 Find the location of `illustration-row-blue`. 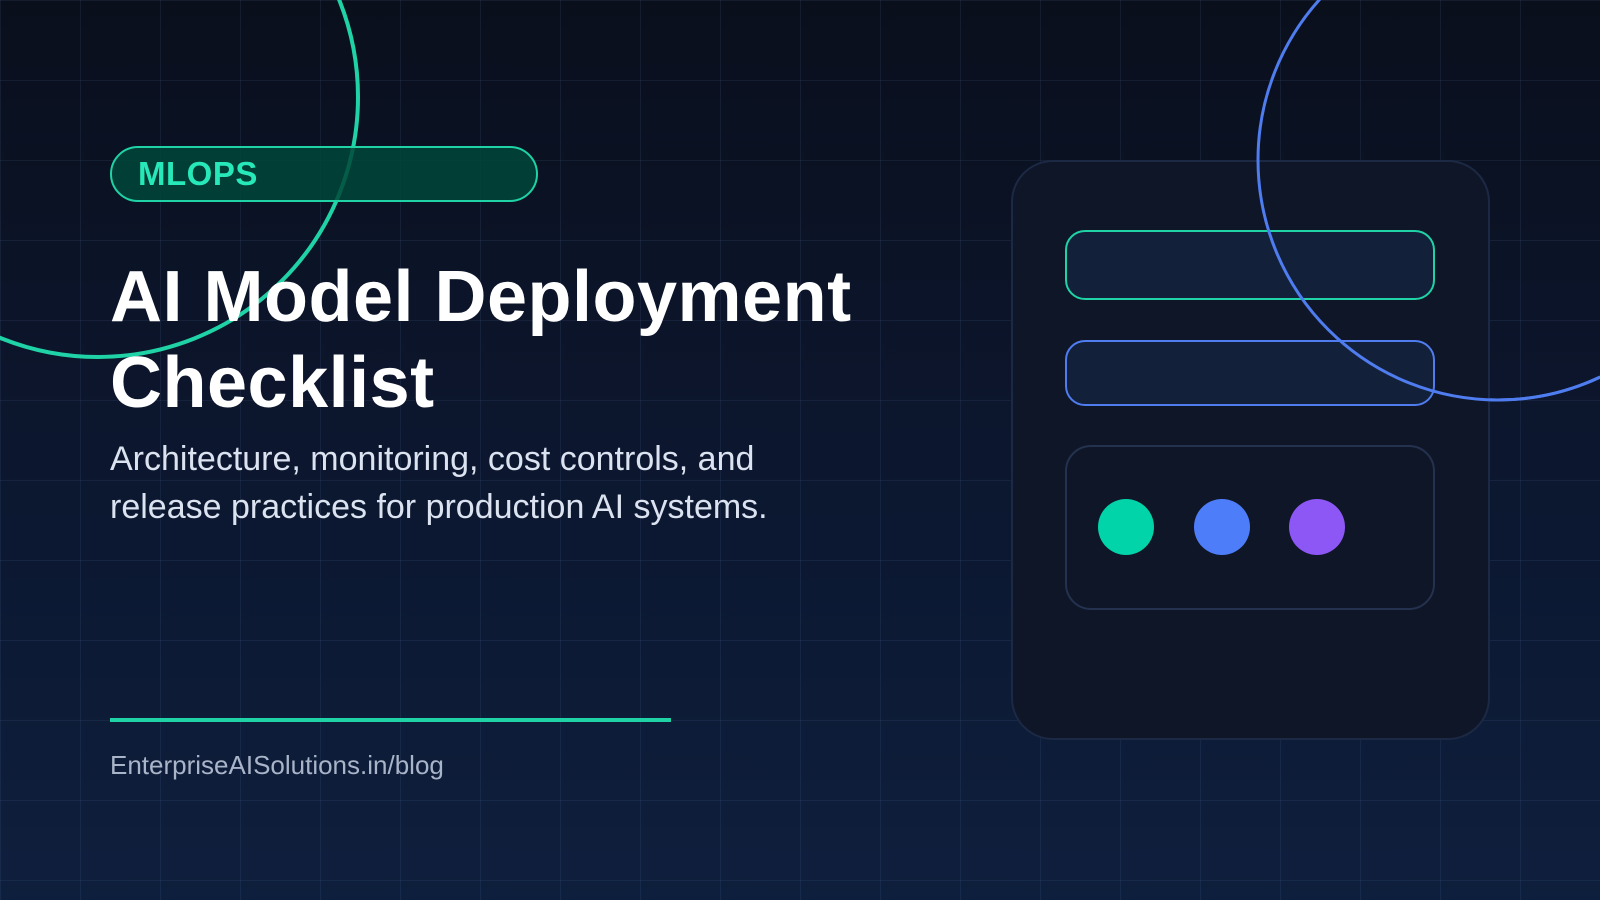

illustration-row-blue is located at coordinates (1250, 373).